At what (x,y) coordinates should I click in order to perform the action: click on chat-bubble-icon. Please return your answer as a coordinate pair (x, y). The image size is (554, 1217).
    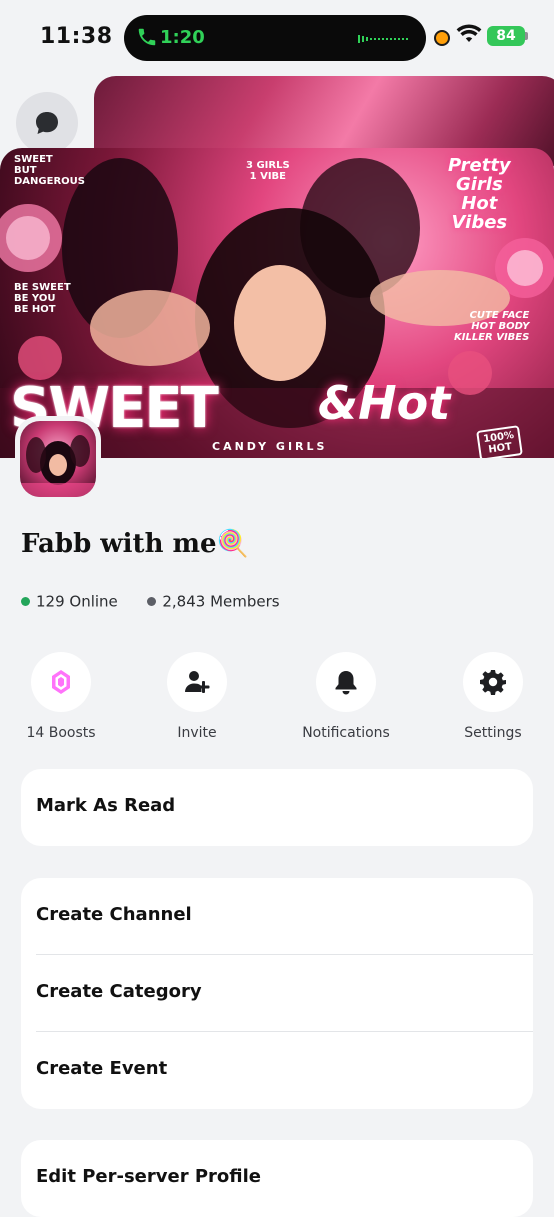
    Looking at the image, I should click on (47, 123).